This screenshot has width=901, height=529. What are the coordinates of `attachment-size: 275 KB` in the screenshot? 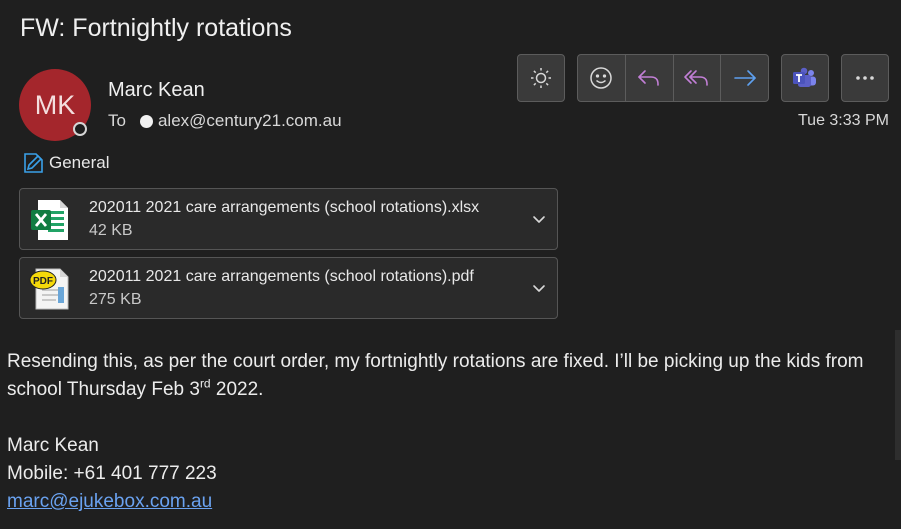 It's located at (115, 299).